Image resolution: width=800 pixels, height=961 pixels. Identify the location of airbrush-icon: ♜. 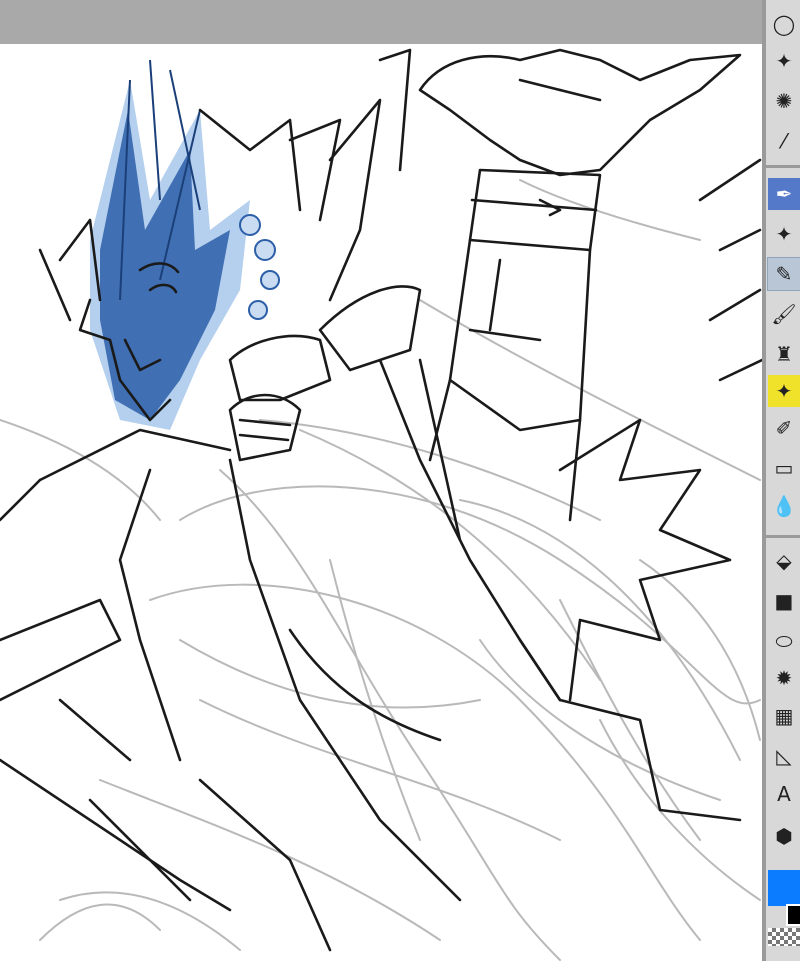
(784, 354).